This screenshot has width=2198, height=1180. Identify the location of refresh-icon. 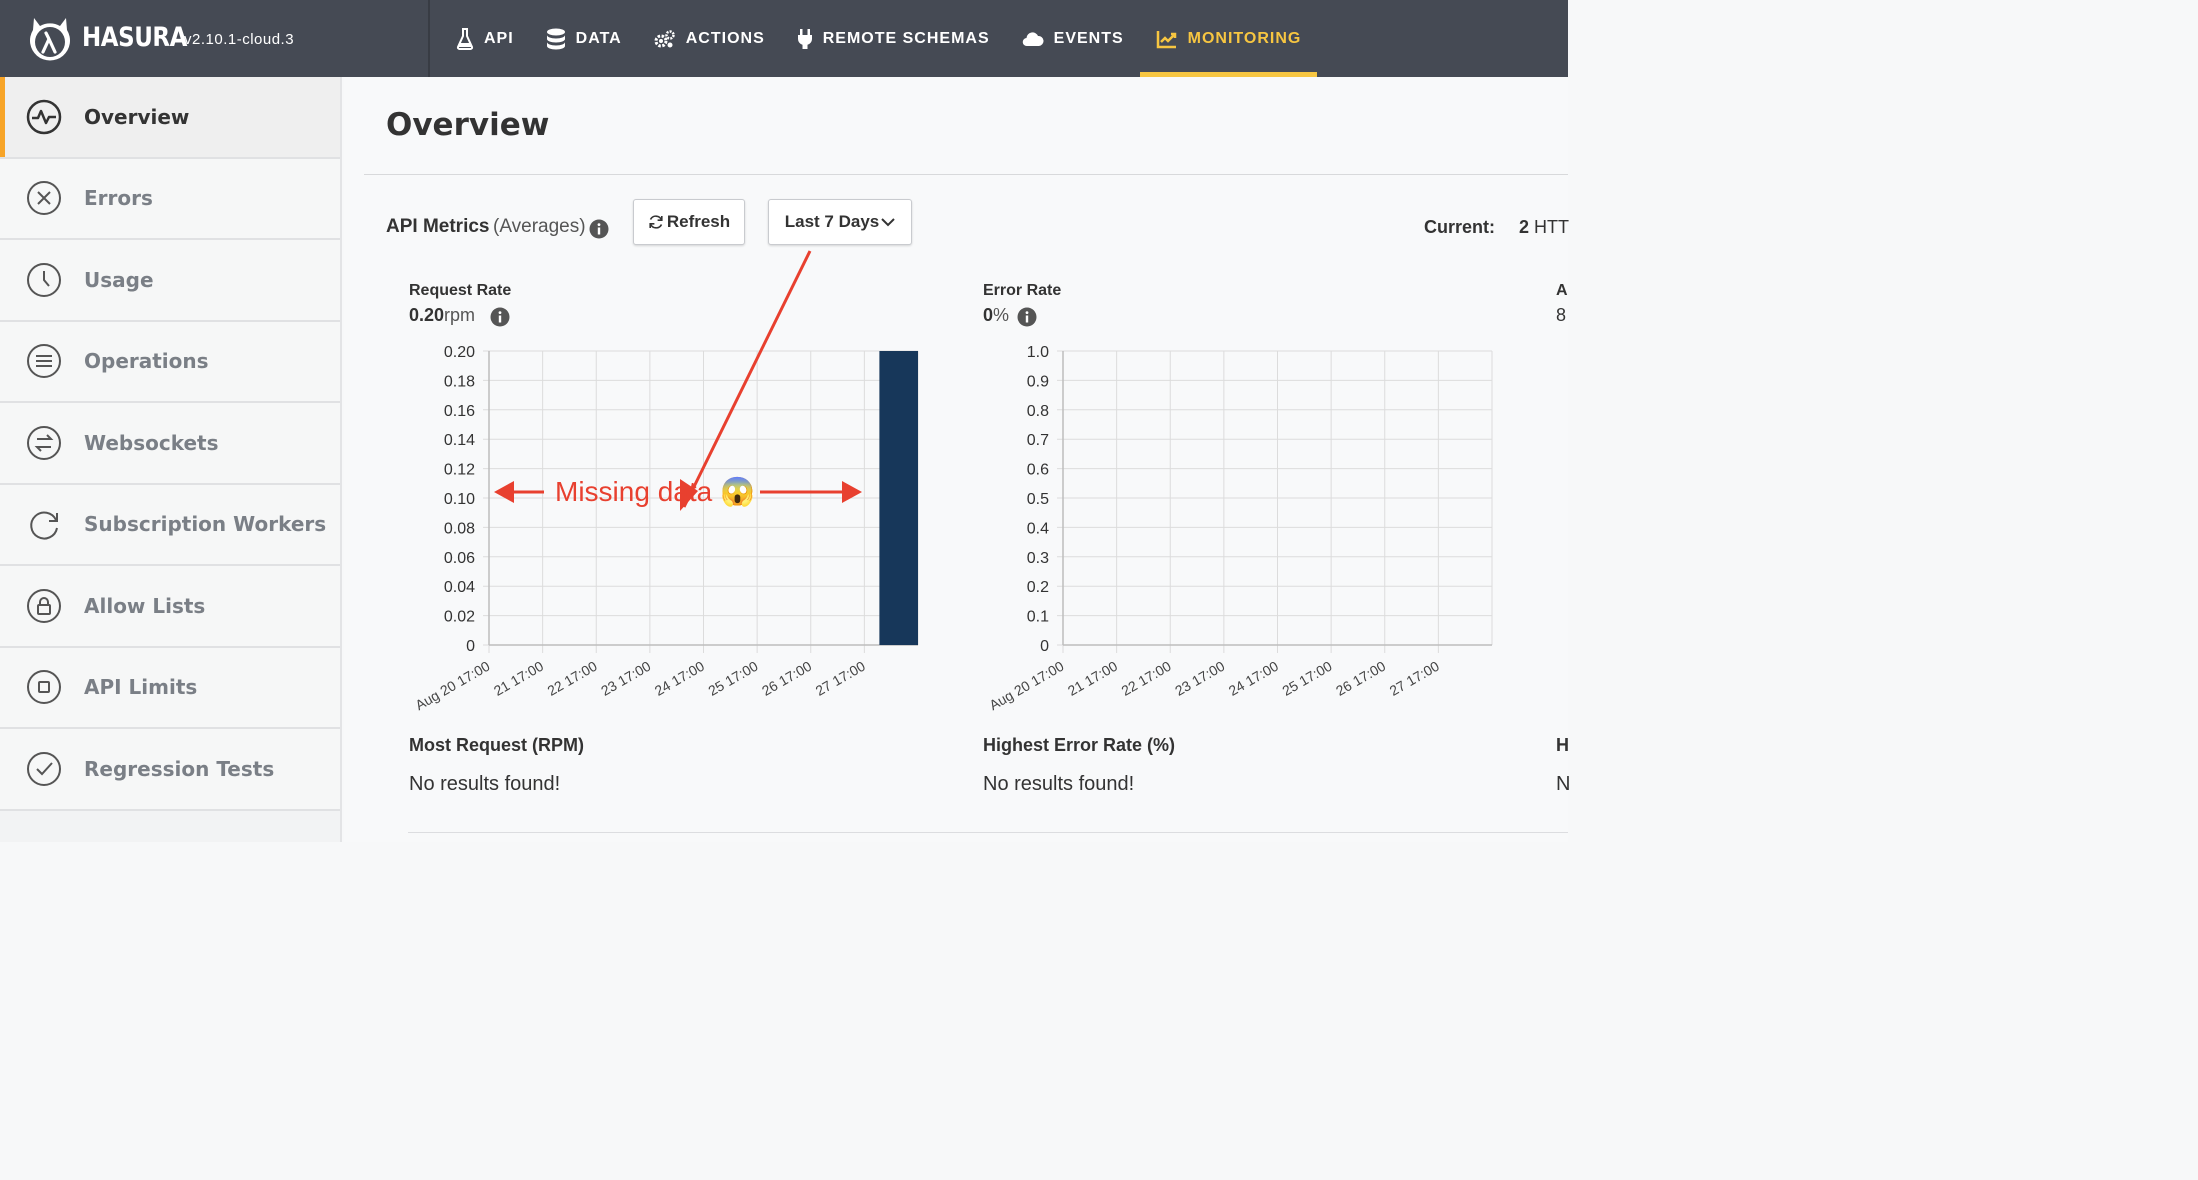
(656, 222).